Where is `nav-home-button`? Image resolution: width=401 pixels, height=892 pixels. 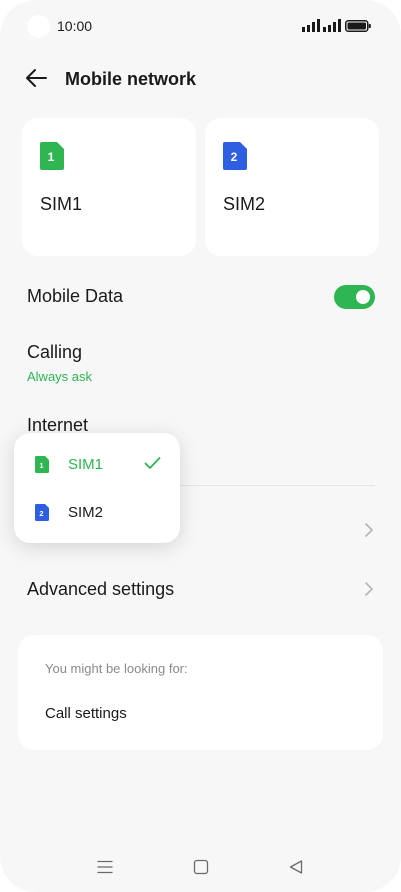 nav-home-button is located at coordinates (201, 867).